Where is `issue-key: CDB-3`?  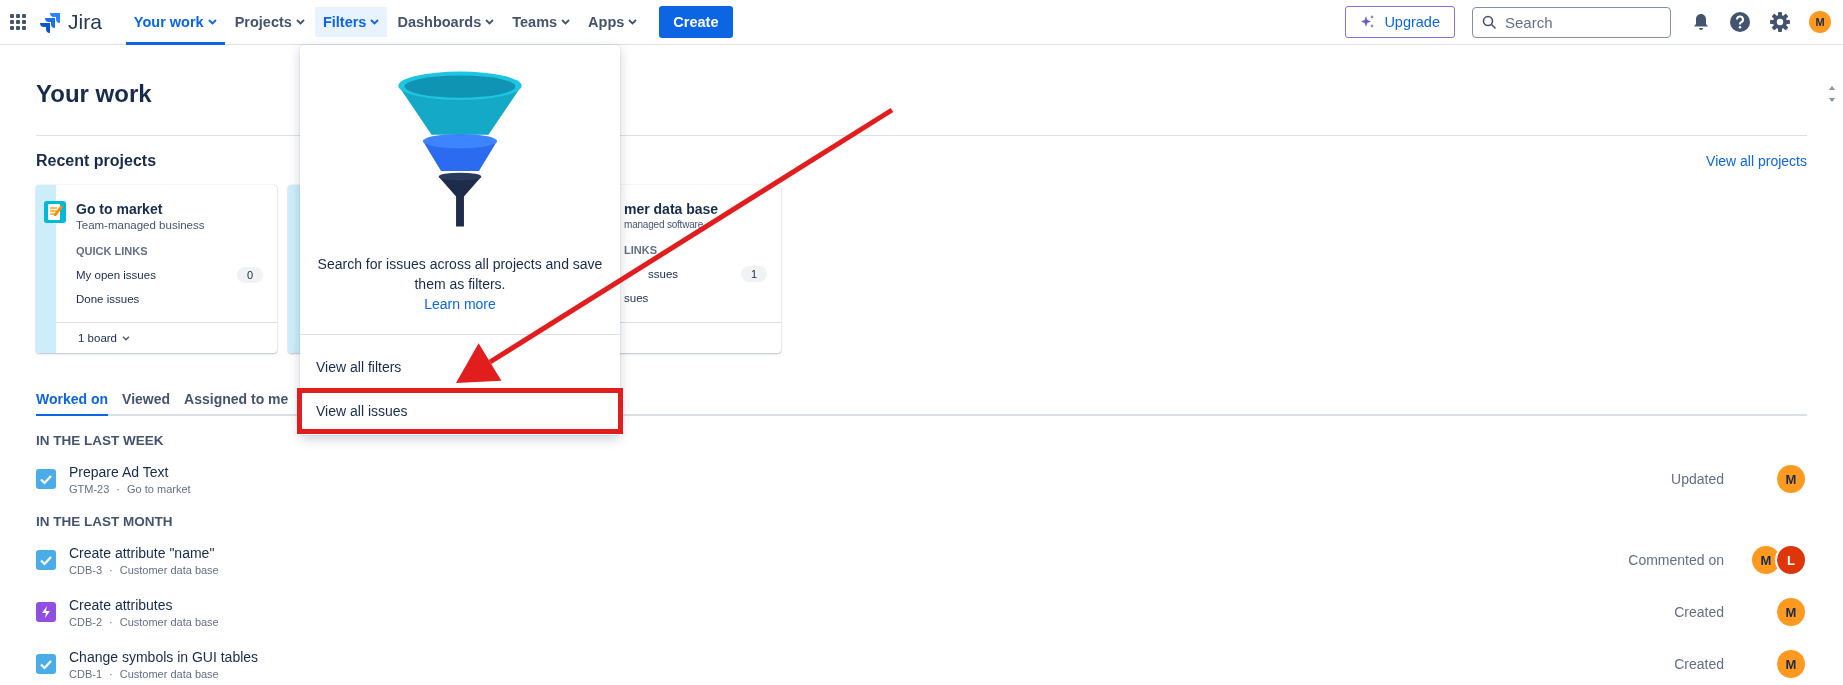 issue-key: CDB-3 is located at coordinates (85, 569).